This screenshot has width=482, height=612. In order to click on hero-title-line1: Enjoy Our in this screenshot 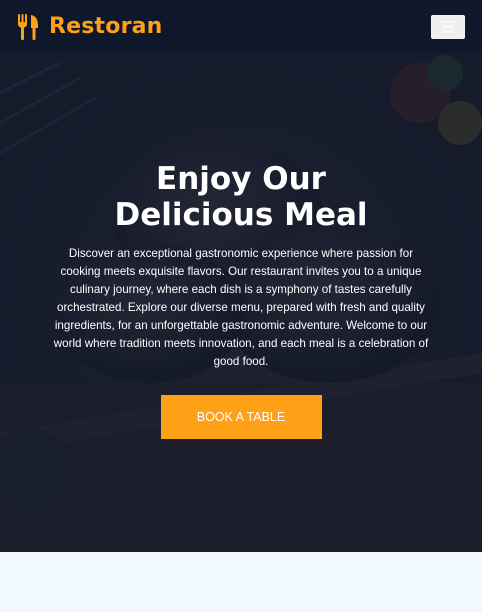, I will do `click(241, 179)`.